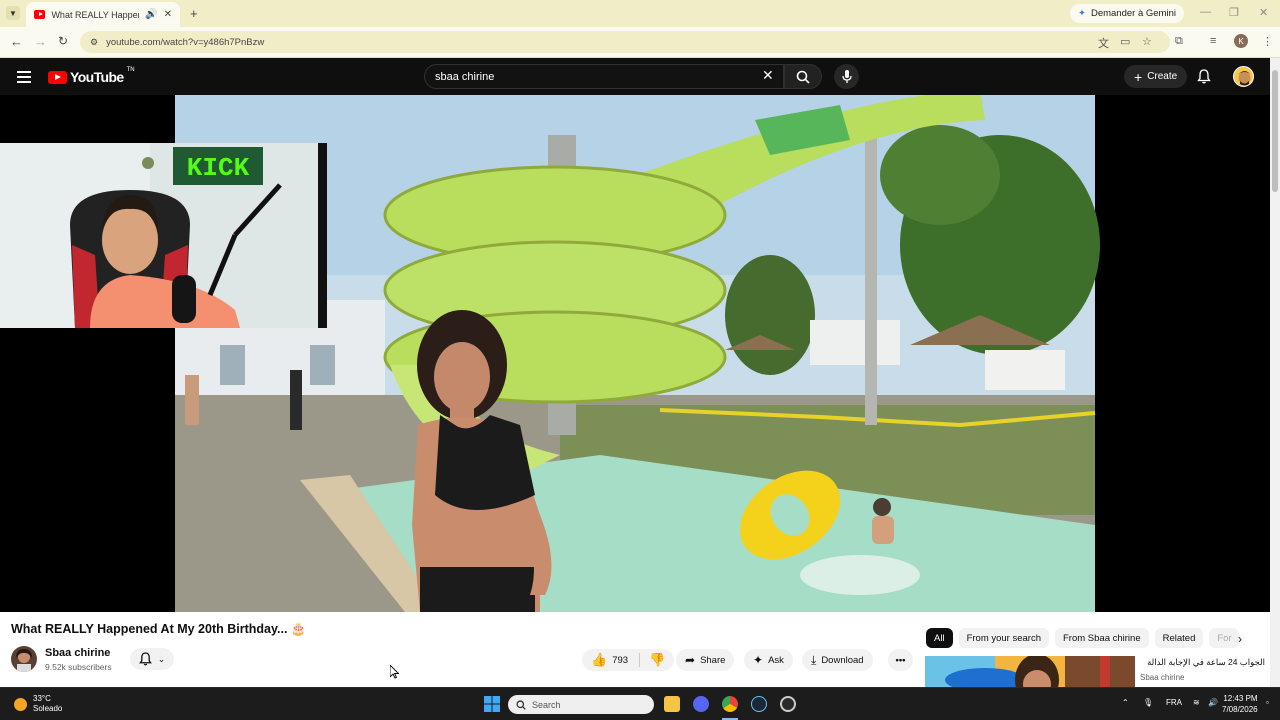 This screenshot has width=1280, height=720. I want to click on address-bar: ⚙ youtube.com/watch?v=y486h7PnBzw, so click(625, 42).